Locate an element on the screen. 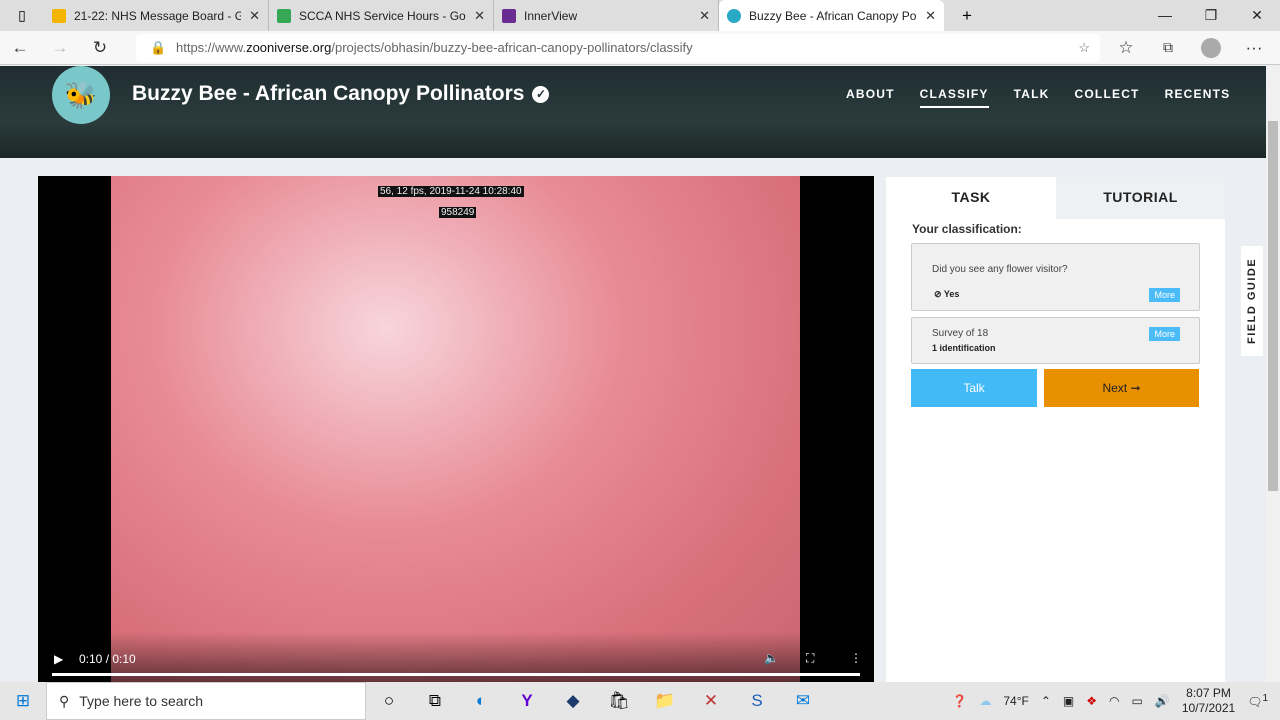  project-nav: ABOUT CLASSIFY TALK COLLECT RECENTS is located at coordinates (1038, 97).